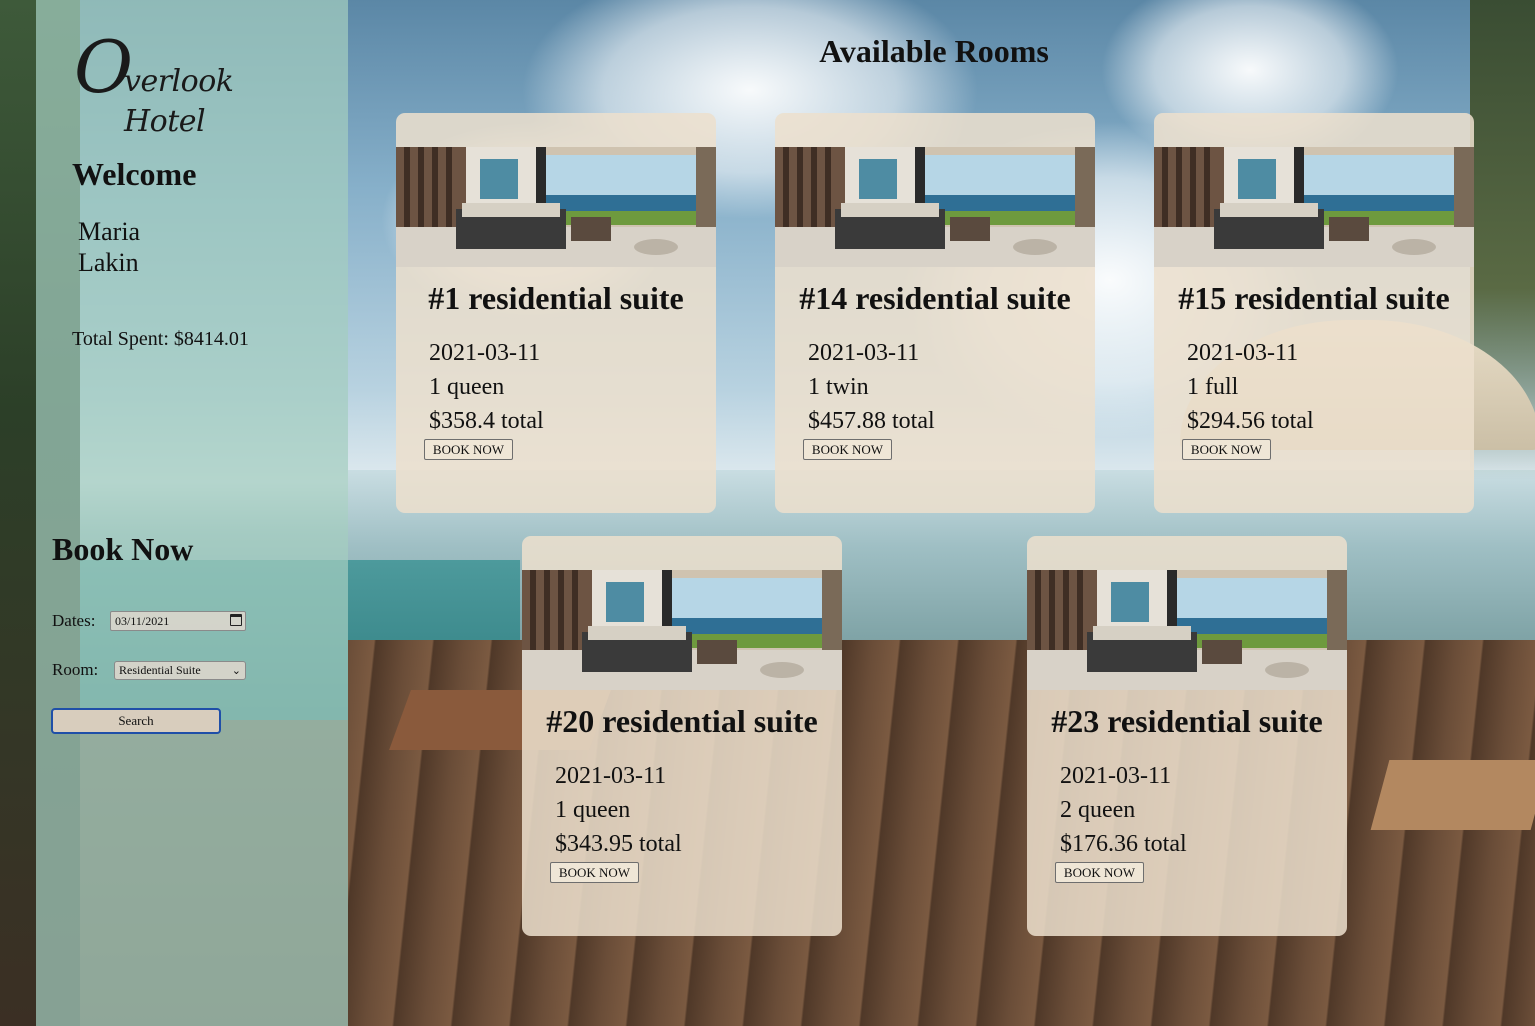 Image resolution: width=1535 pixels, height=1026 pixels. I want to click on date-input-value: 03/11/2021, so click(142, 621).